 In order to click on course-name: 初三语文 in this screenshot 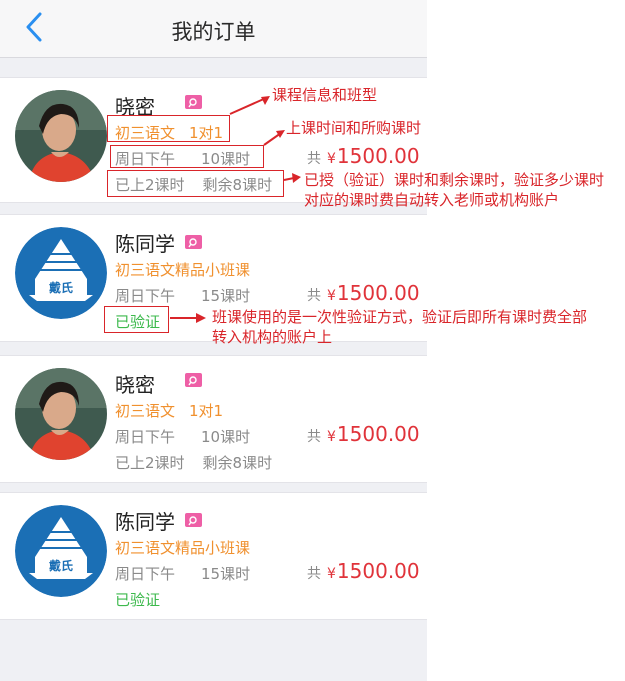, I will do `click(145, 411)`.